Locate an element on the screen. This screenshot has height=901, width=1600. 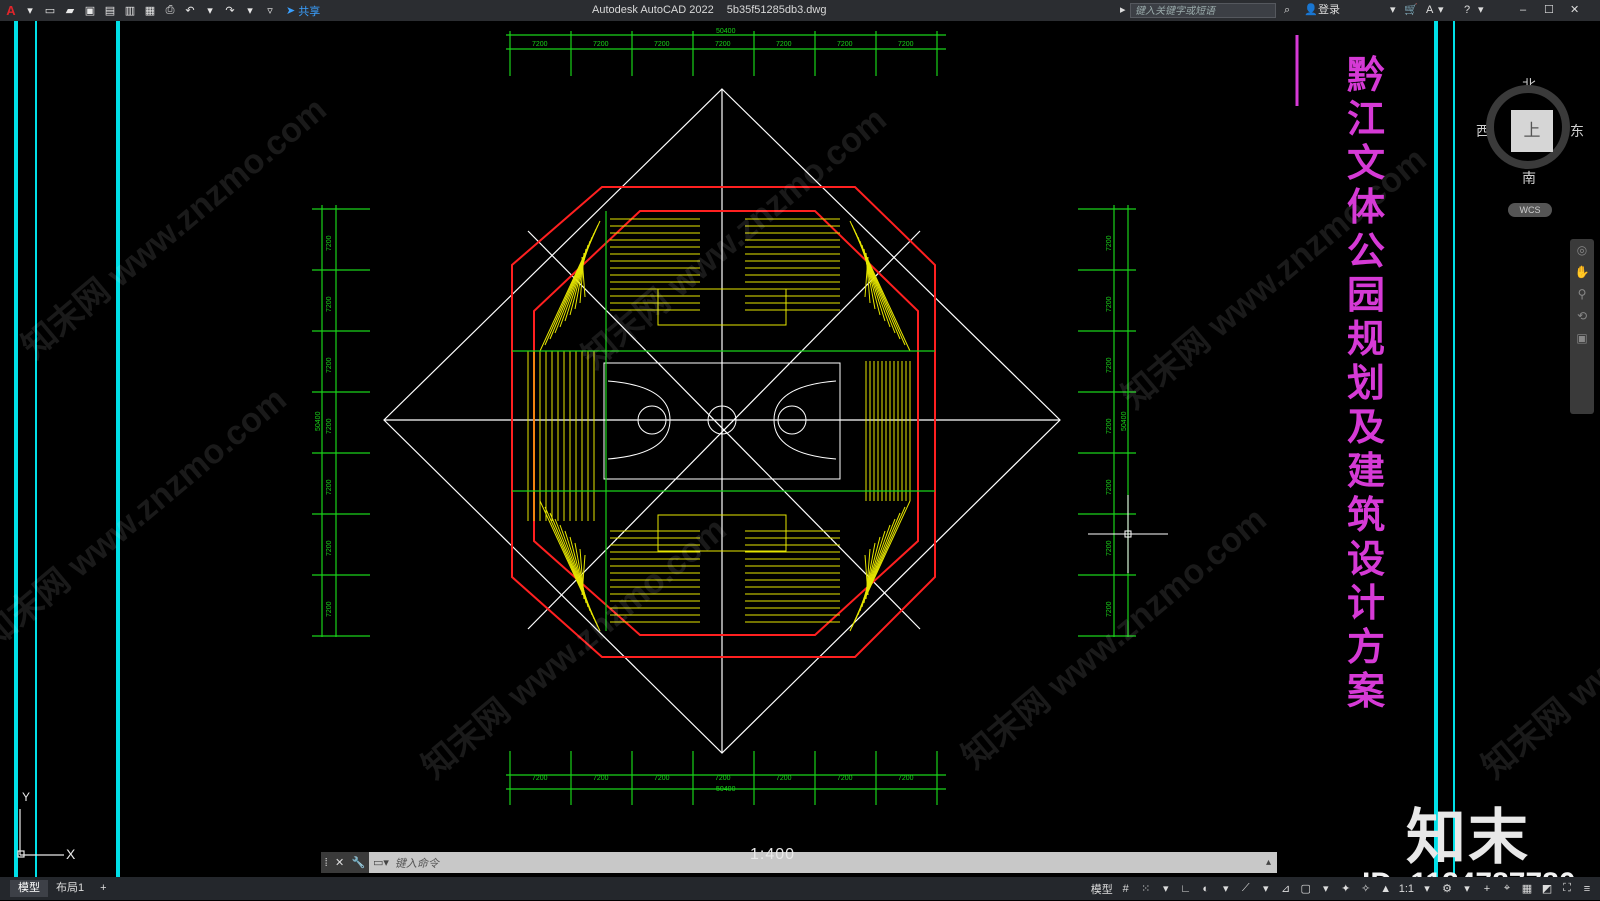
app-dropdown-icon: ▾ is located at coordinates (1441, 10).